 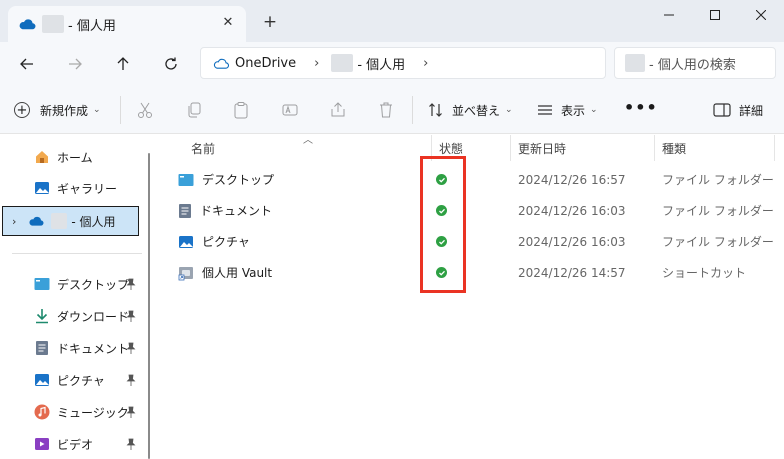 I want to click on sidebar-item-gallery: ギャラリー, so click(x=74, y=188).